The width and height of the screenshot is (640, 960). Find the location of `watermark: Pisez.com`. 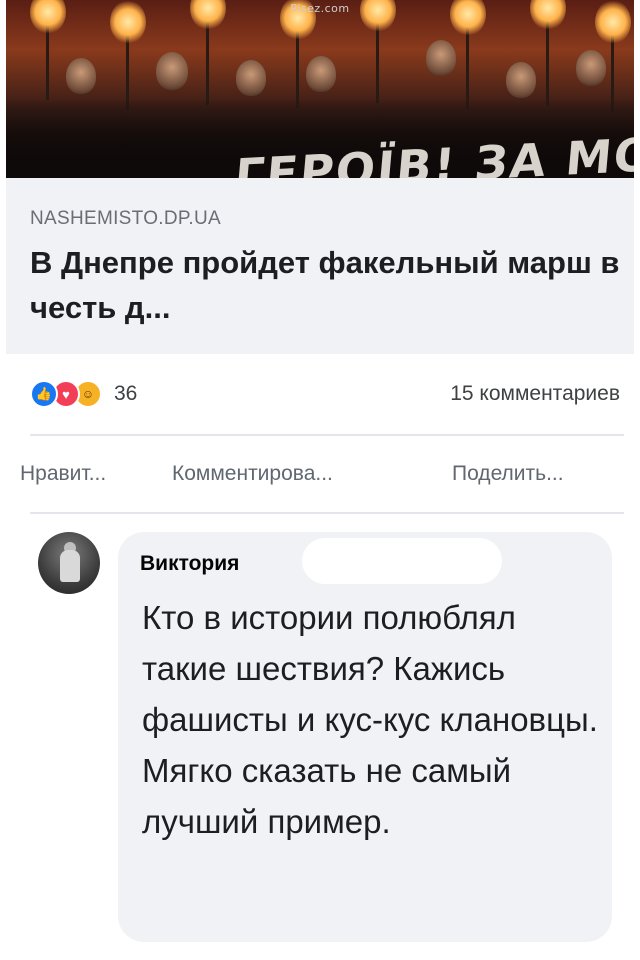

watermark: Pisez.com is located at coordinates (320, 8).